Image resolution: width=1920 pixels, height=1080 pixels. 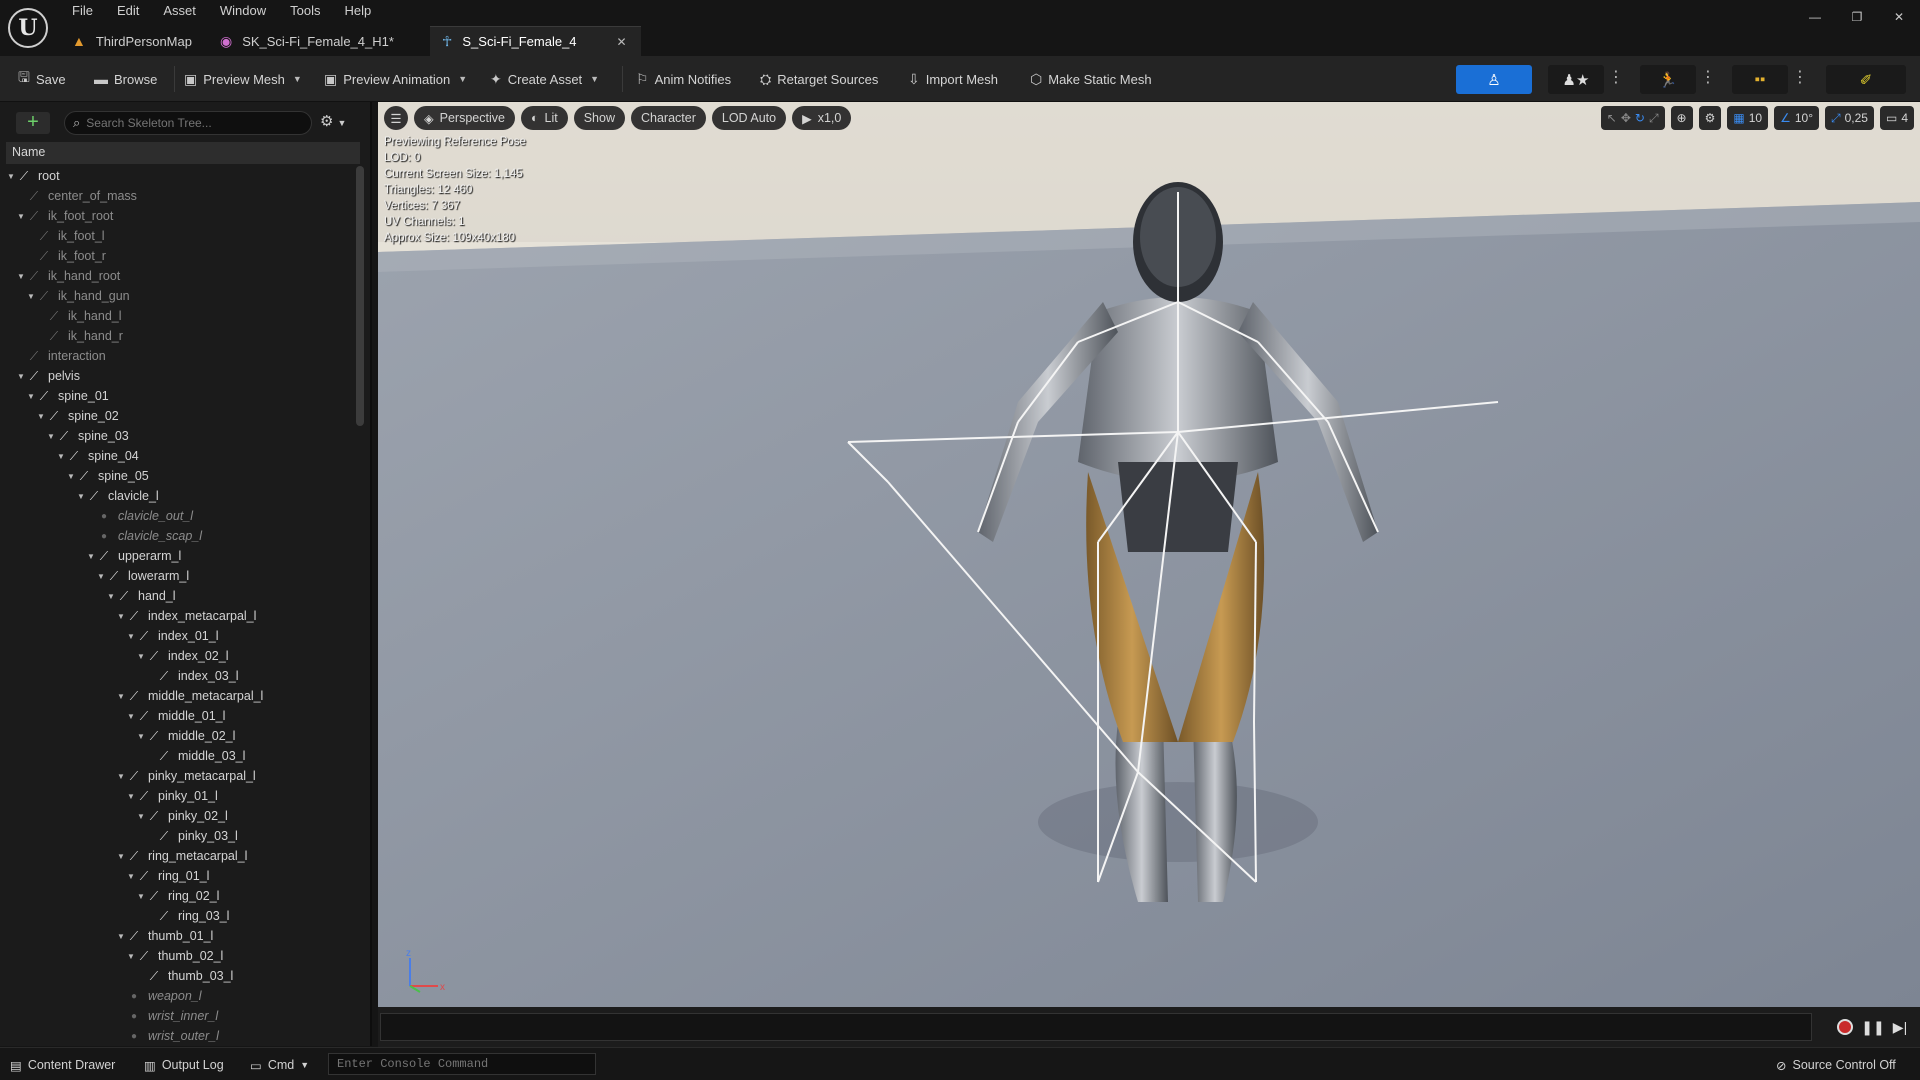 I want to click on perspective-button: ◈ Perspective, so click(x=464, y=118).